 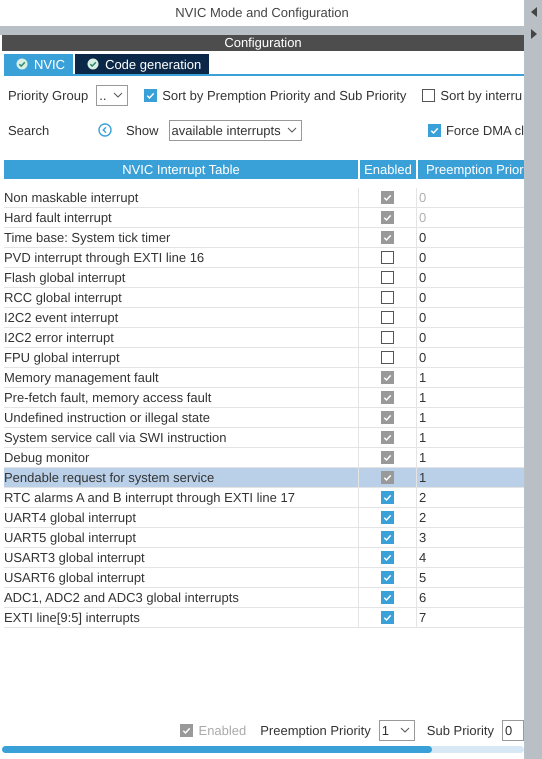 I want to click on interrupt-name: USART3 global interrupt, so click(x=74, y=557).